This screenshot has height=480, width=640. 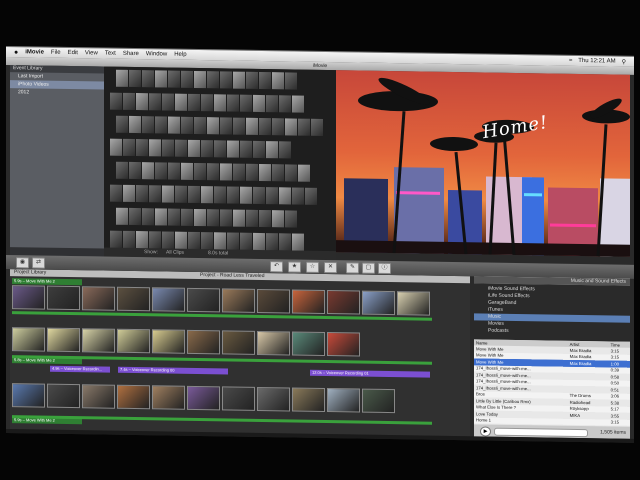 What do you see at coordinates (294, 267) in the screenshot?
I see `favorite-icon: ★` at bounding box center [294, 267].